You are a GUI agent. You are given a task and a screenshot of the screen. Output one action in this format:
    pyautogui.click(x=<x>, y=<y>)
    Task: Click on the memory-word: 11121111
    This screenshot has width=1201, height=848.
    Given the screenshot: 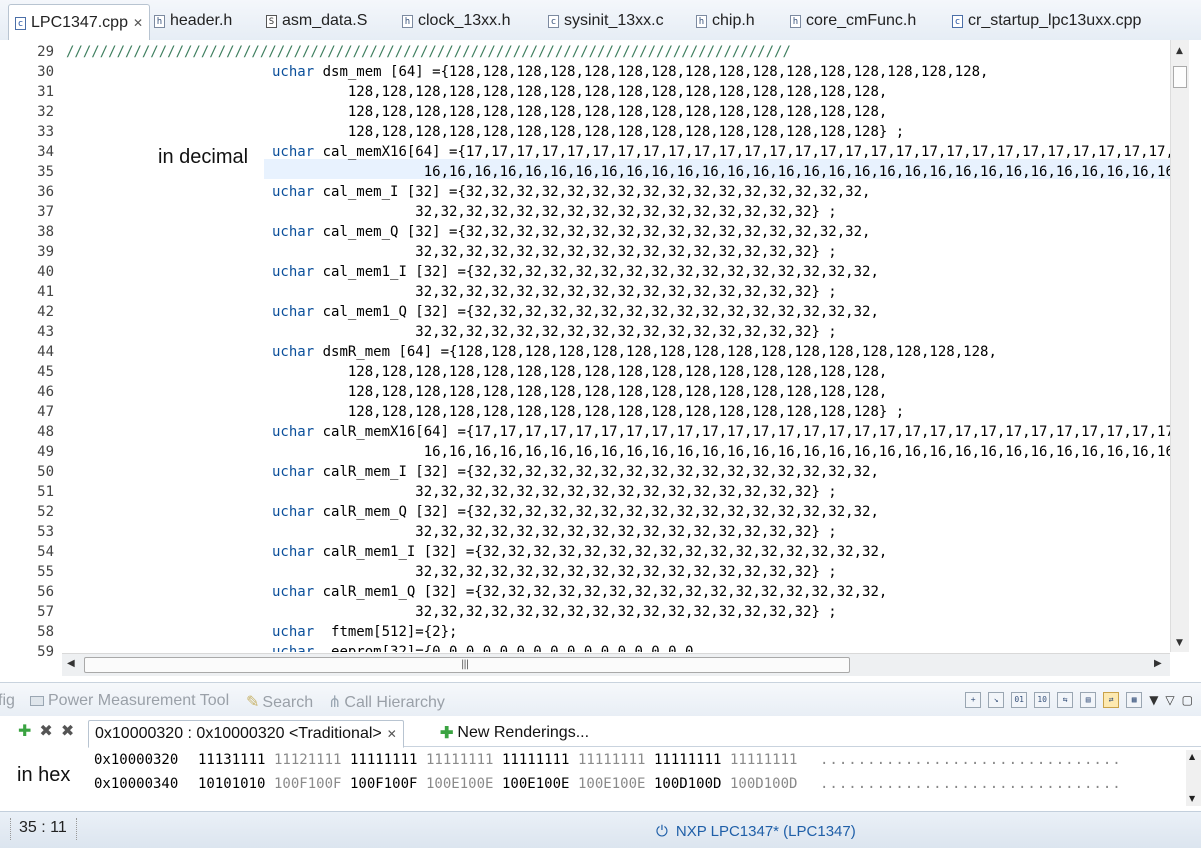 What is the action you would take?
    pyautogui.click(x=307, y=760)
    